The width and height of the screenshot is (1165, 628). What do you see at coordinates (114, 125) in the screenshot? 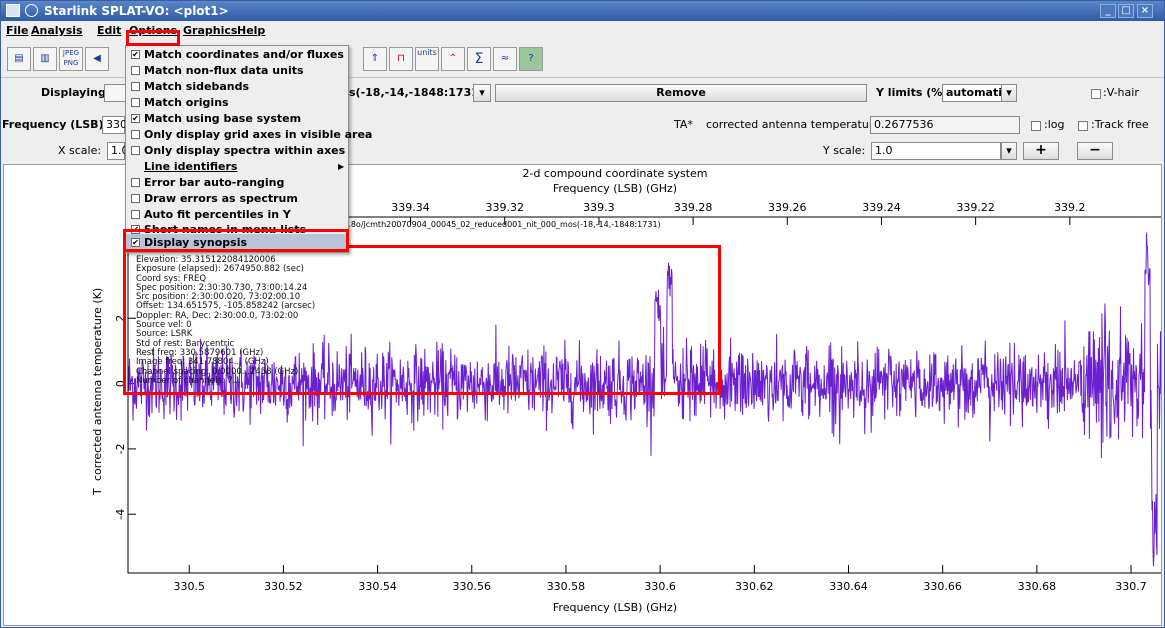
I see `frequency-field: 330` at bounding box center [114, 125].